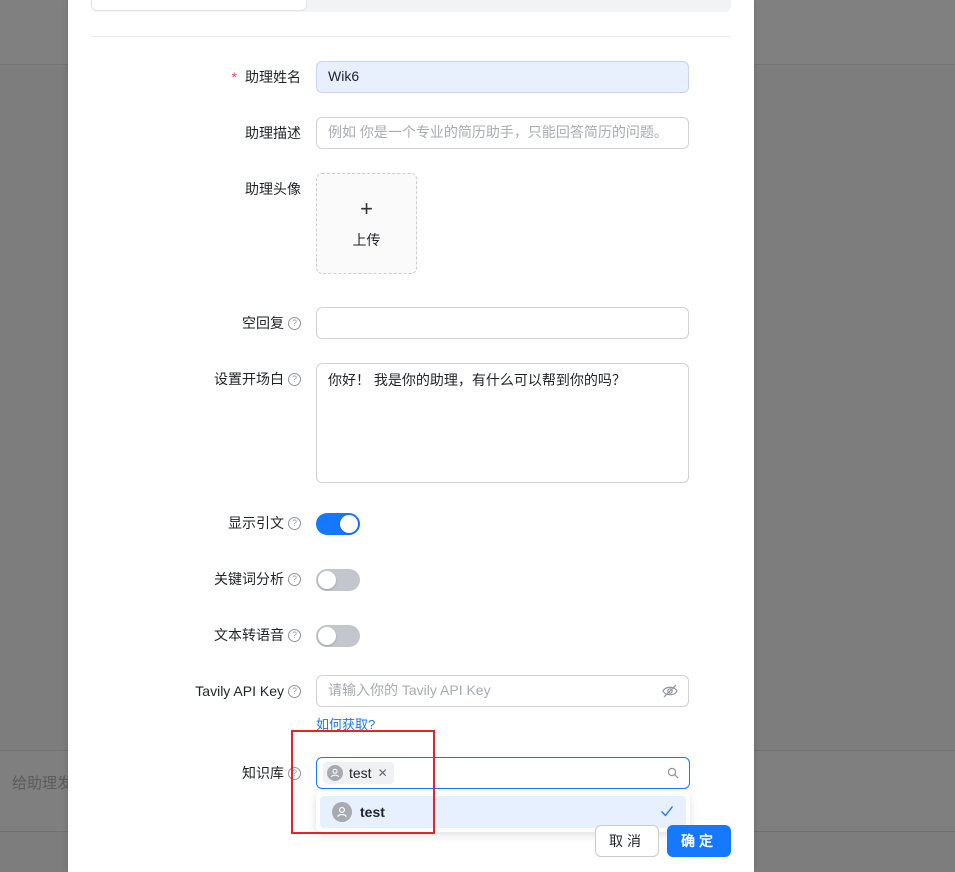  I want to click on avatar-label: 助理头像, so click(273, 189).